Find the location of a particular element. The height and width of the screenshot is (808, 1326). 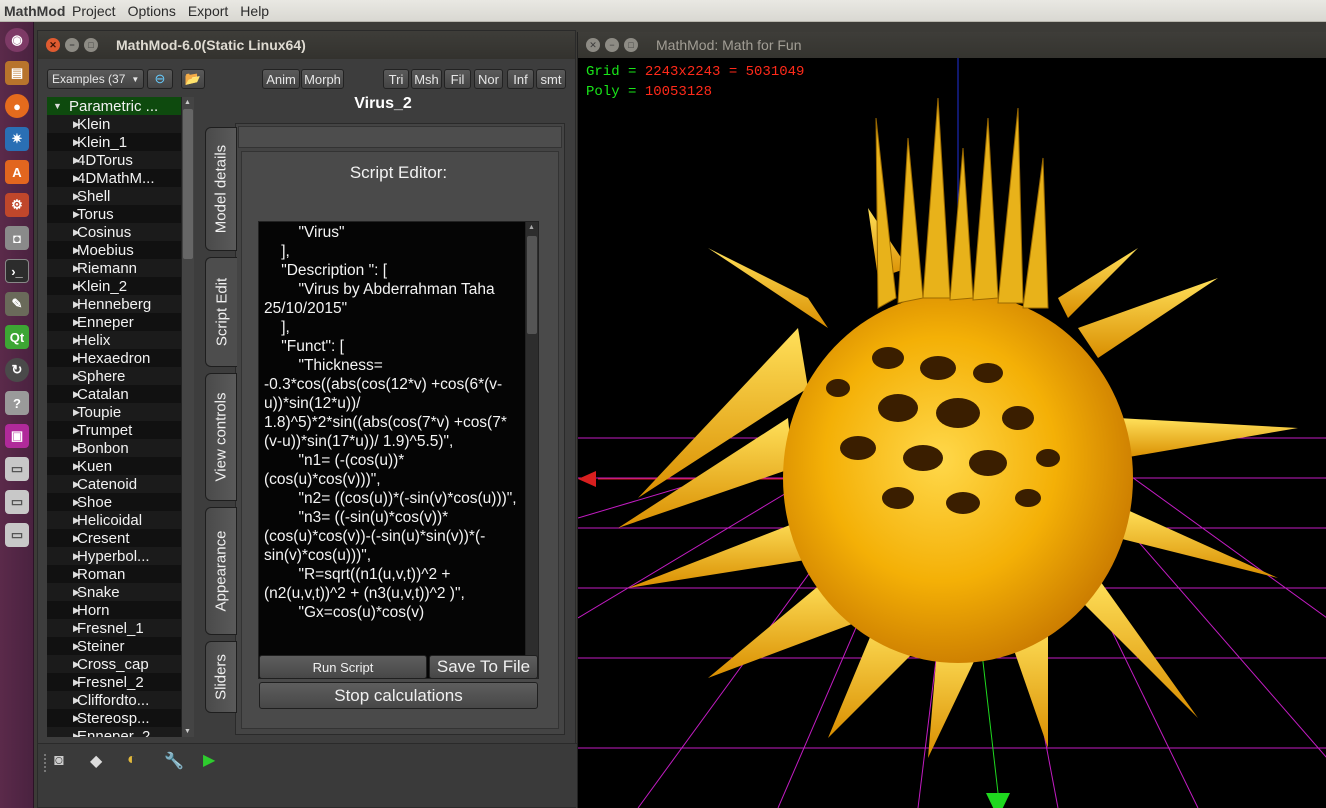

tree-item: ▶ Cross_cap is located at coordinates (114, 664).